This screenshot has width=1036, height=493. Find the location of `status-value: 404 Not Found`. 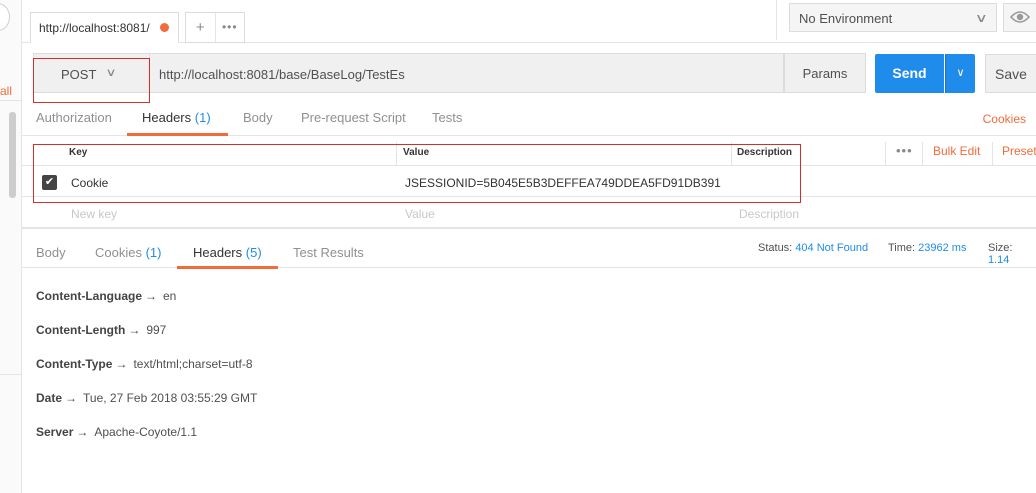

status-value: 404 Not Found is located at coordinates (831, 248).